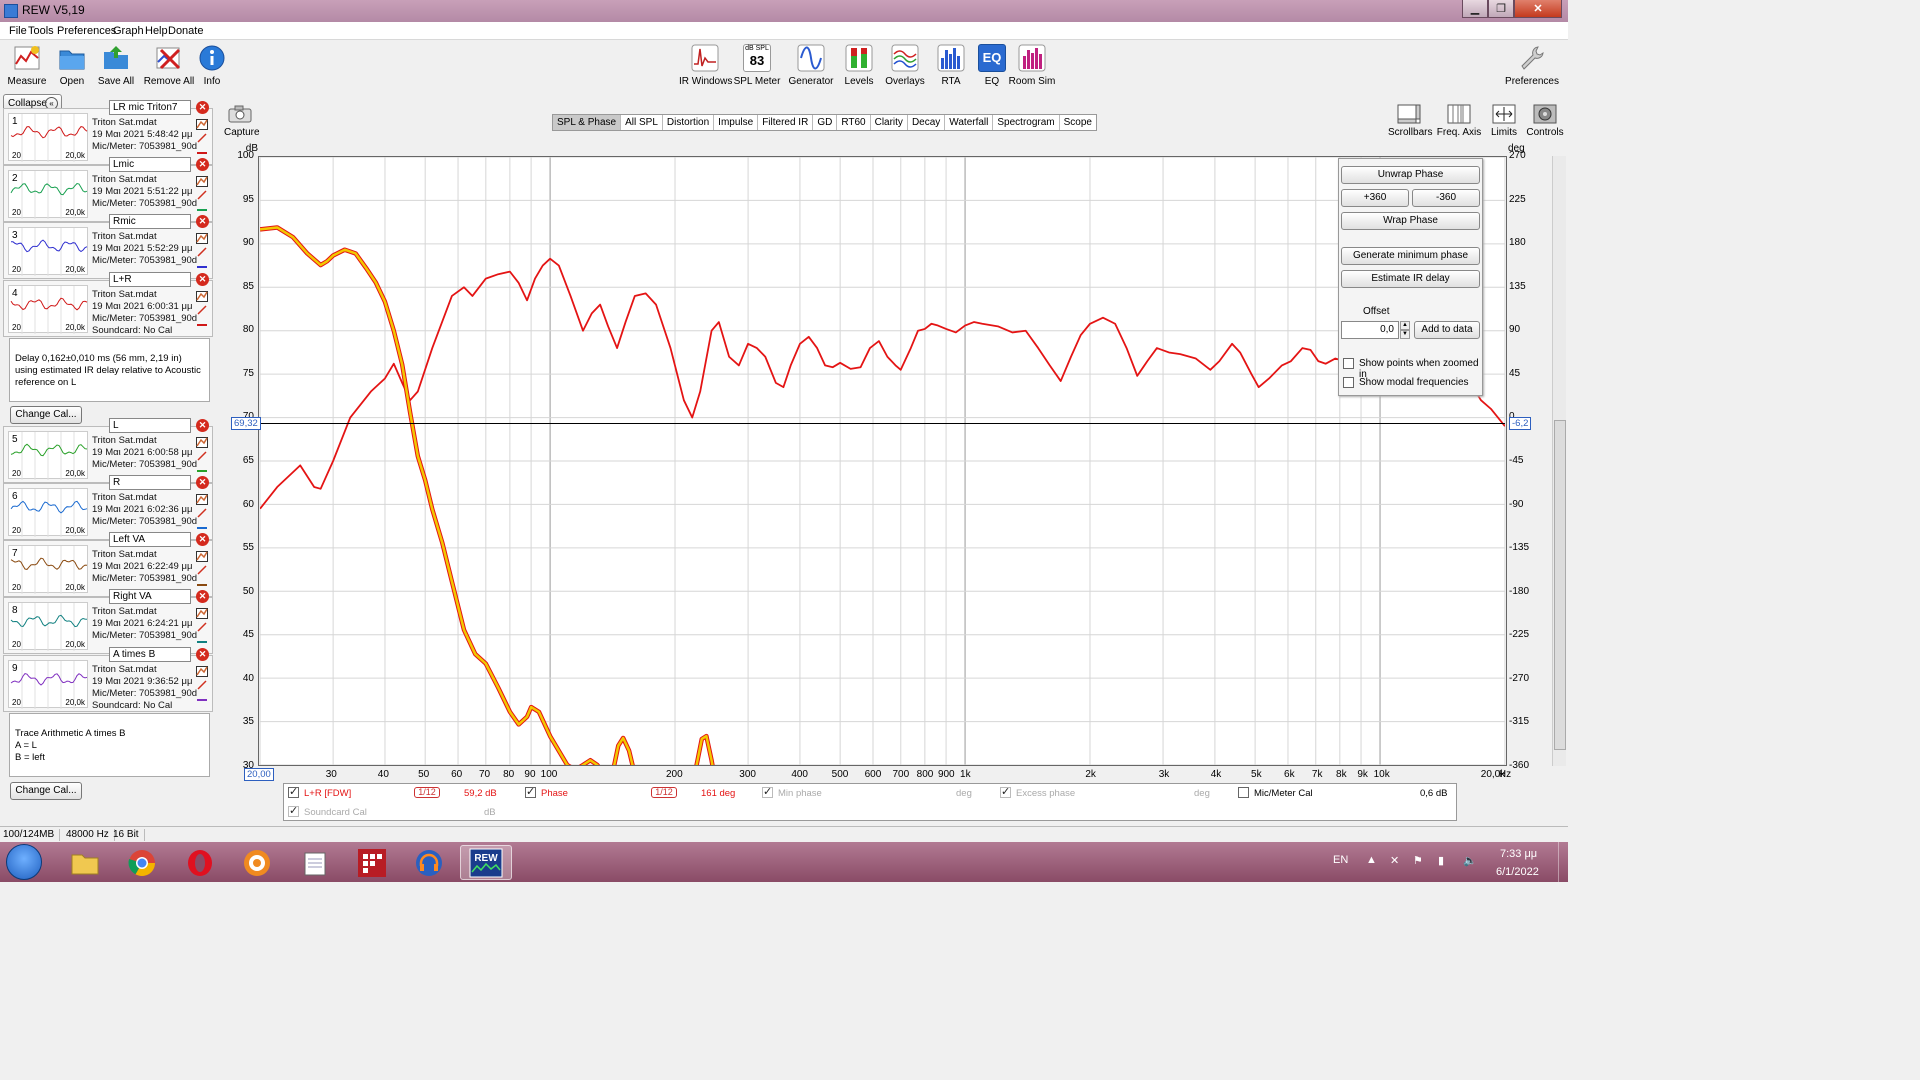 The height and width of the screenshot is (1080, 1920). What do you see at coordinates (1470, 860) in the screenshot?
I see `volume-icon: 🔈` at bounding box center [1470, 860].